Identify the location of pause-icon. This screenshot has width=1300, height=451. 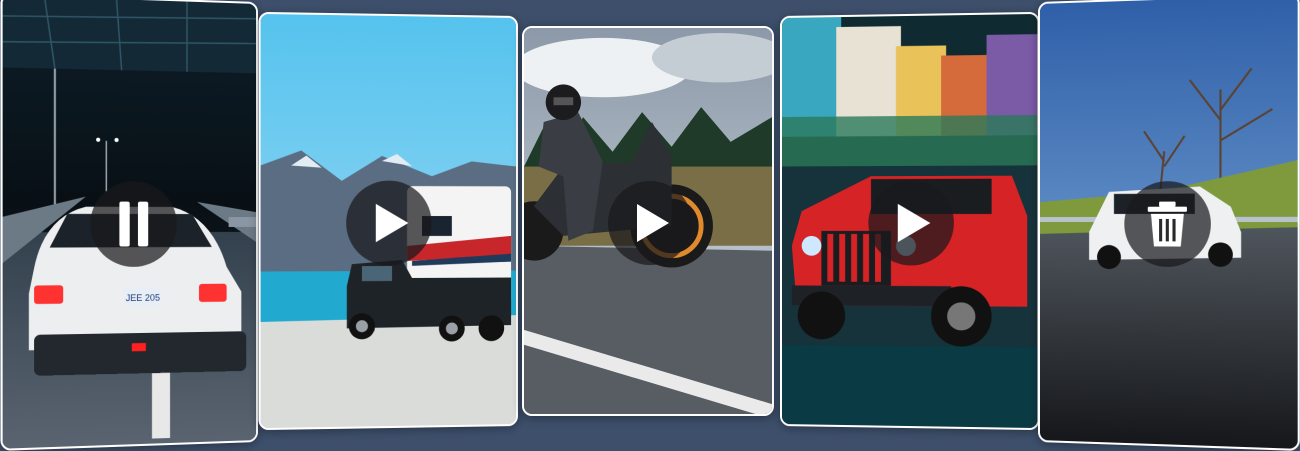
(134, 224).